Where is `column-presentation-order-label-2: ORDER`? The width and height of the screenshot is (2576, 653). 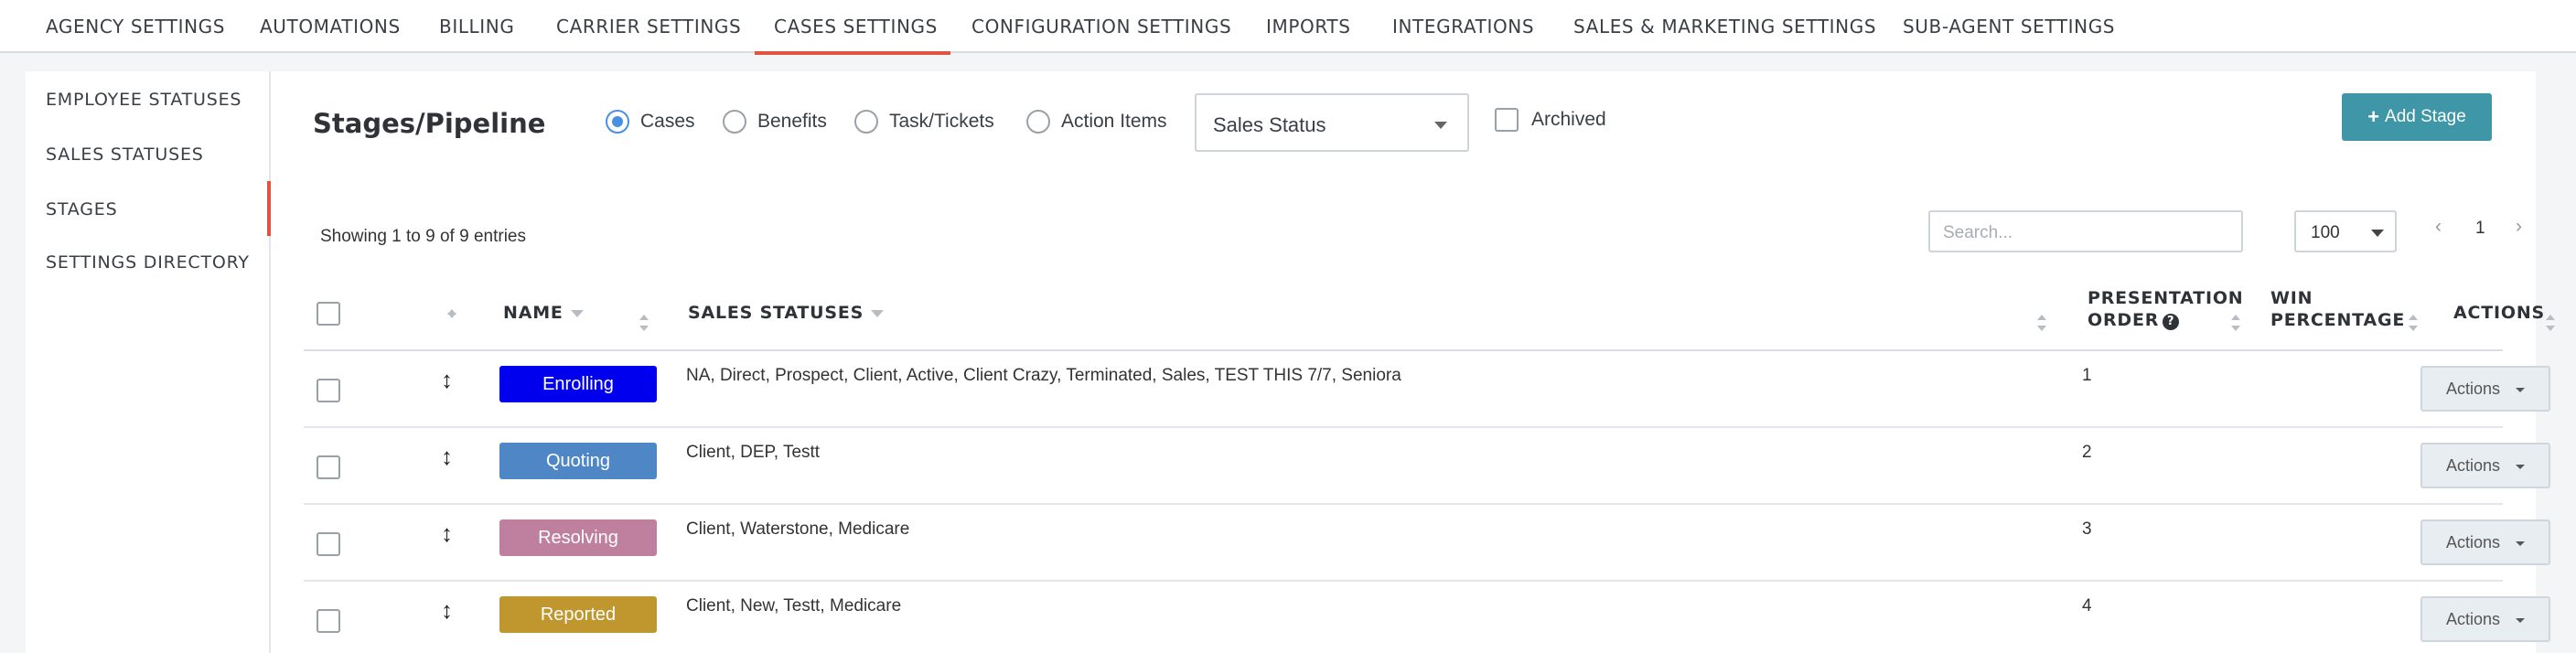
column-presentation-order-label-2: ORDER is located at coordinates (2124, 320).